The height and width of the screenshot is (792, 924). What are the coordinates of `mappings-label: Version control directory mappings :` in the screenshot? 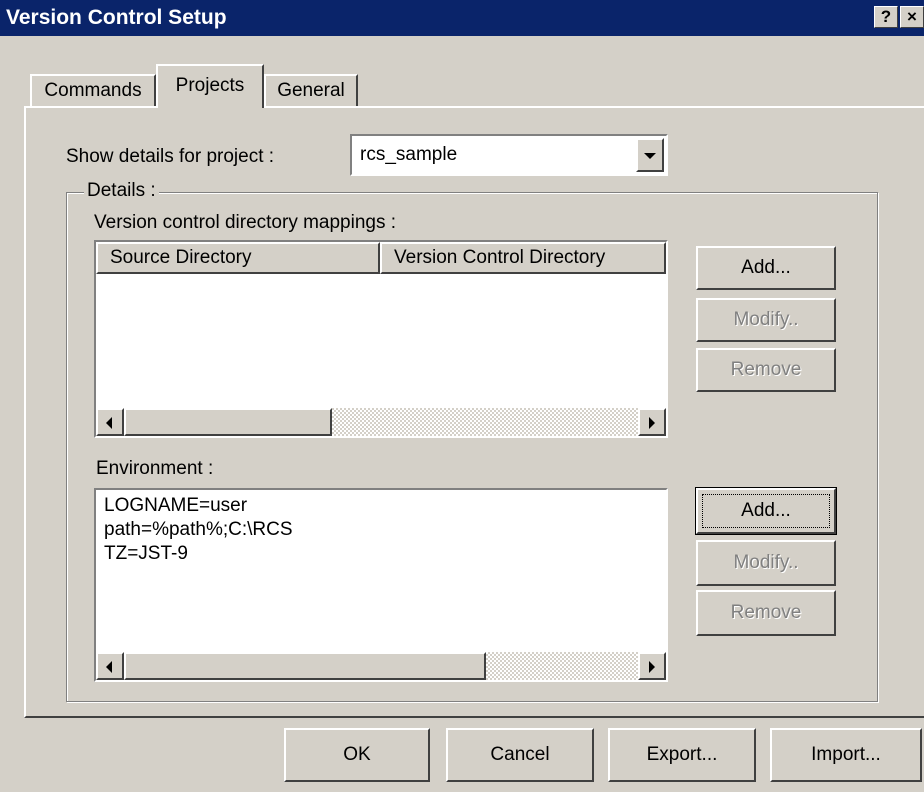 It's located at (245, 222).